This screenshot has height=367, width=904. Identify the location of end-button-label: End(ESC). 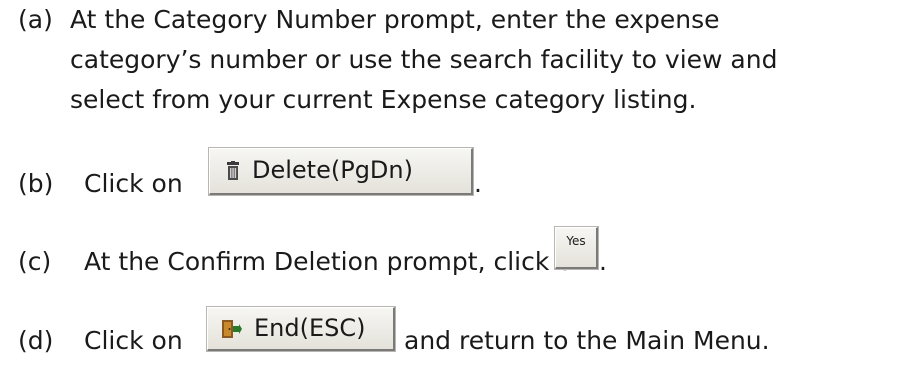
(310, 328).